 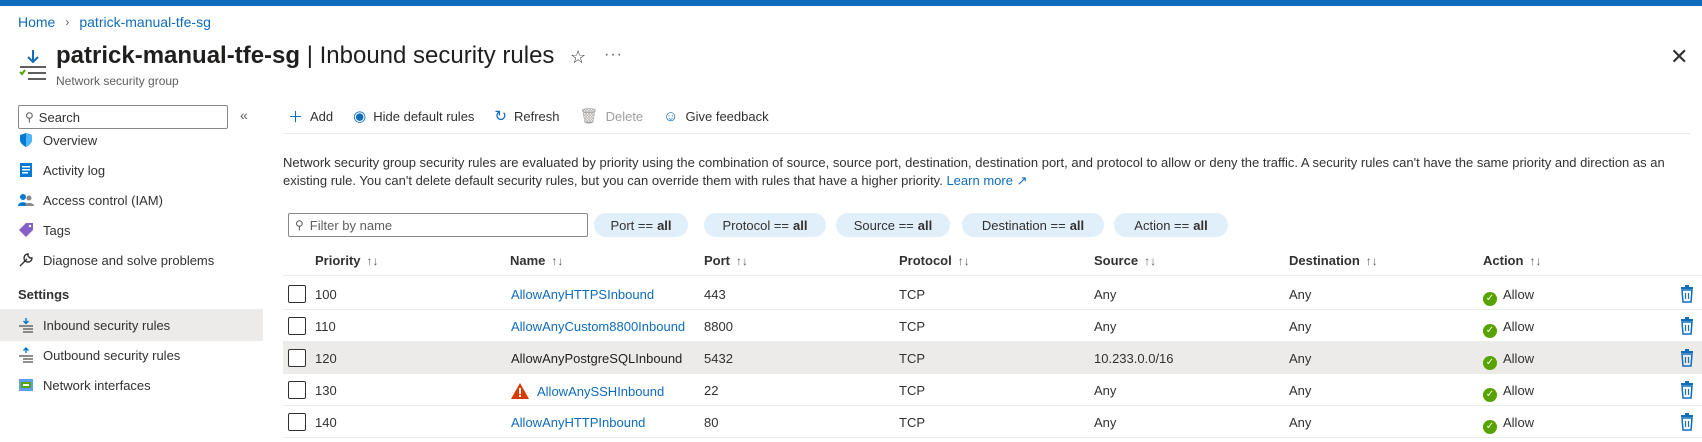 What do you see at coordinates (131, 325) in the screenshot?
I see `sidebar-item-inbound-rules: Inbound security rules` at bounding box center [131, 325].